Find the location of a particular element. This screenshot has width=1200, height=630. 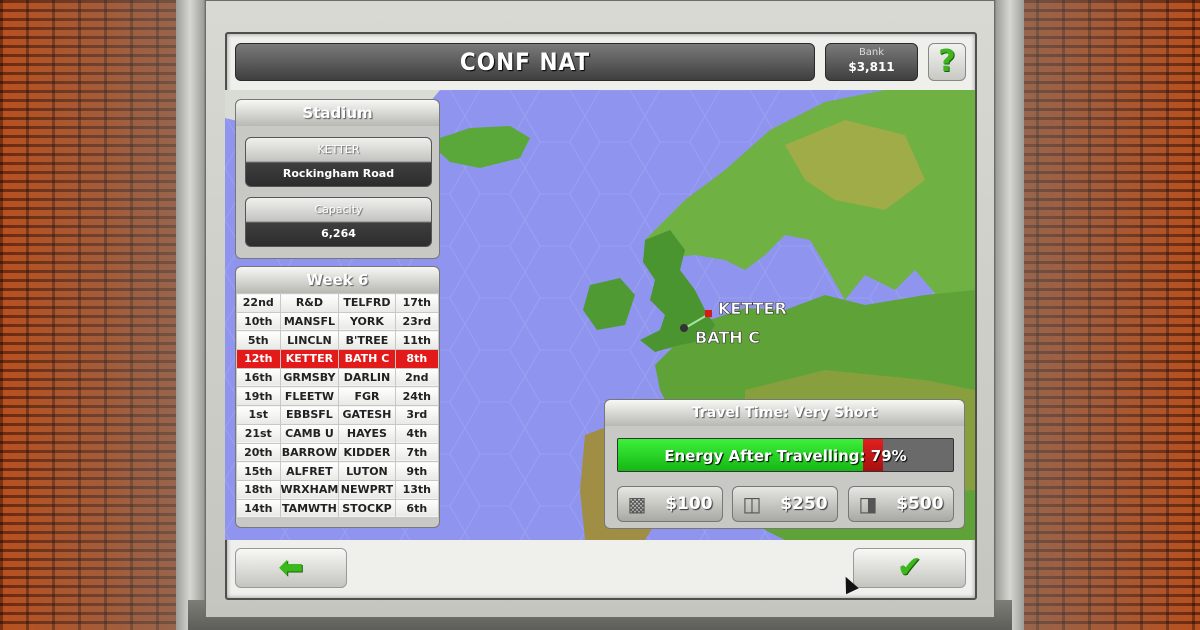

home-position: 18th is located at coordinates (258, 489).